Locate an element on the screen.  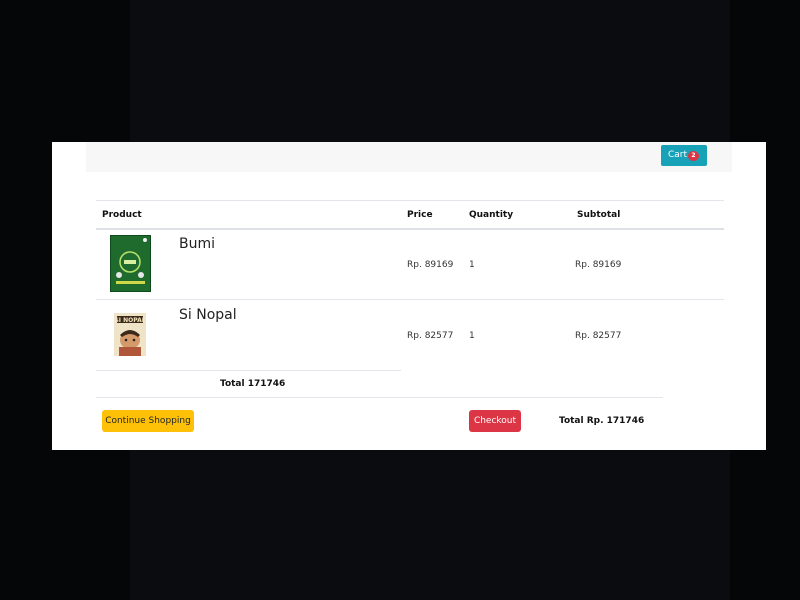
column-header-product: Product is located at coordinates (122, 215).